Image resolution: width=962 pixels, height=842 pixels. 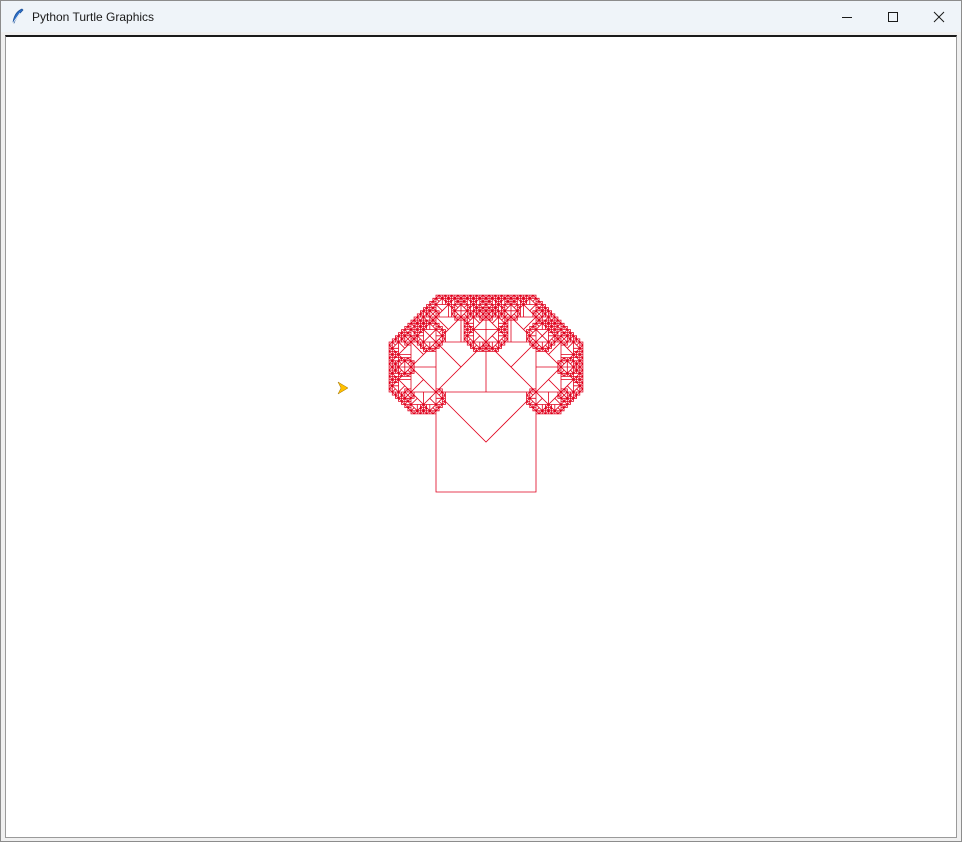 I want to click on close-button, so click(x=939, y=16).